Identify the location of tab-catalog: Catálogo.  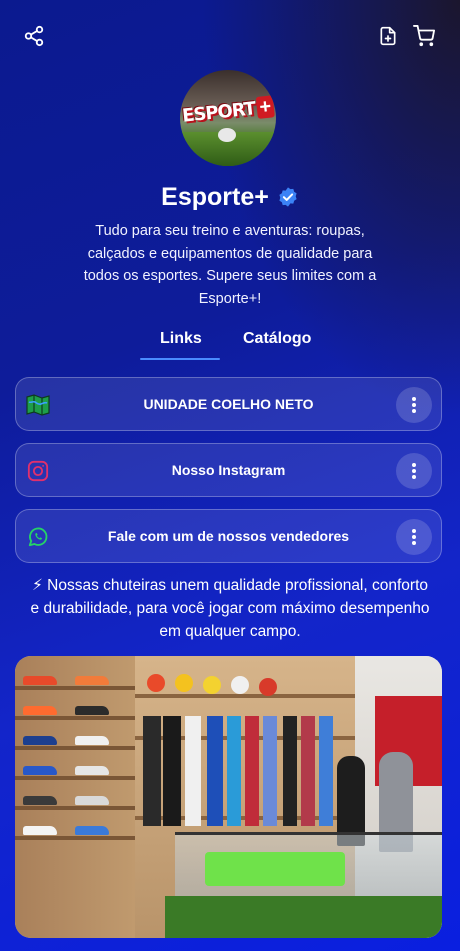
(277, 339).